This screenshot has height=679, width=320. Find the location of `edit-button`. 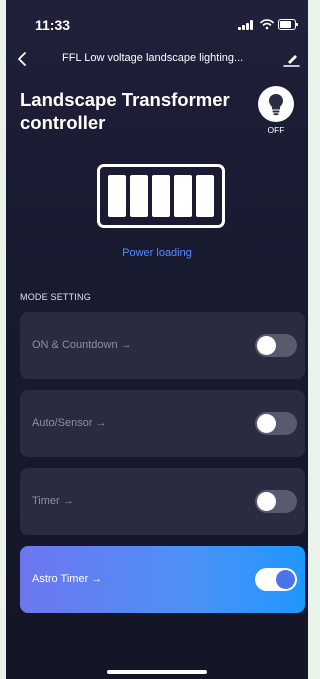

edit-button is located at coordinates (291, 59).